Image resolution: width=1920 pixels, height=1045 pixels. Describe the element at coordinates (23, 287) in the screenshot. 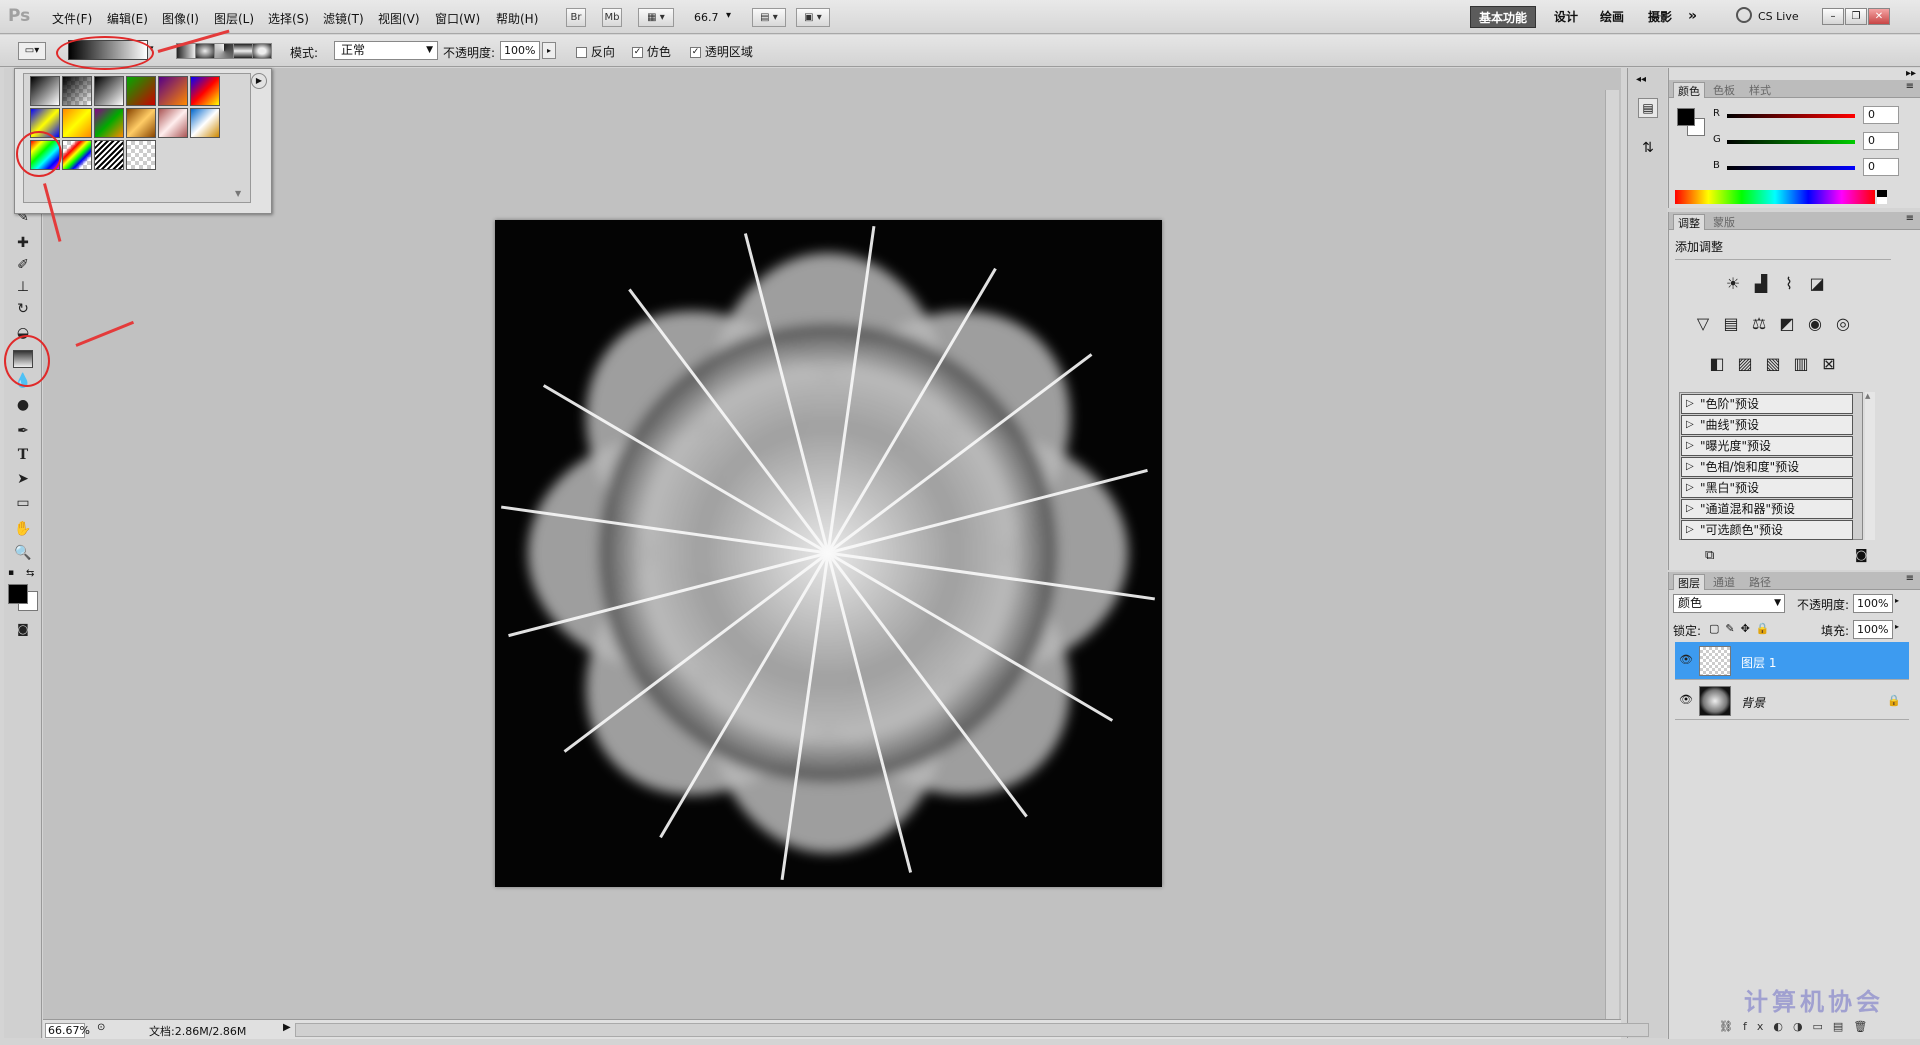

I see `clone-stamp-tool-icon: ⊥` at that location.